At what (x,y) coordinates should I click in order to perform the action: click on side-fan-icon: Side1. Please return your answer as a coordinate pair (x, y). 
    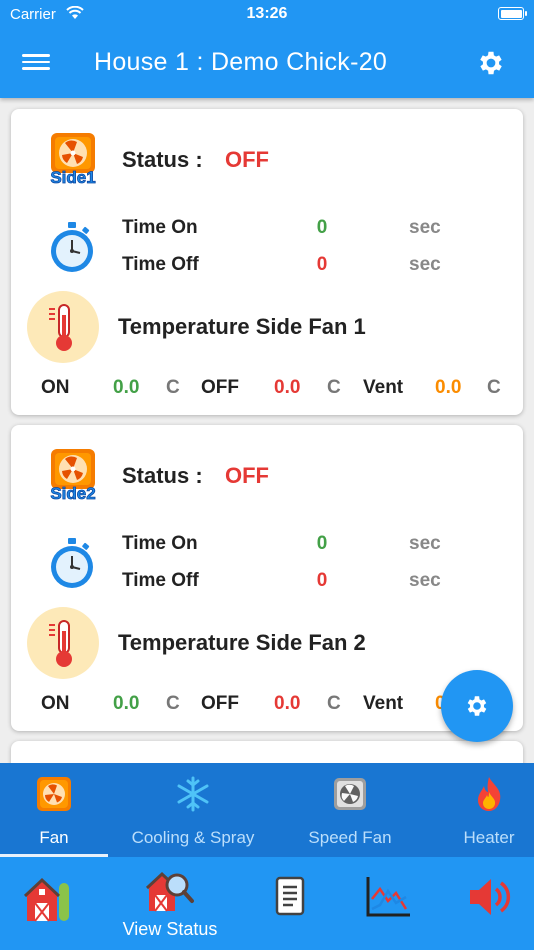
    Looking at the image, I should click on (73, 160).